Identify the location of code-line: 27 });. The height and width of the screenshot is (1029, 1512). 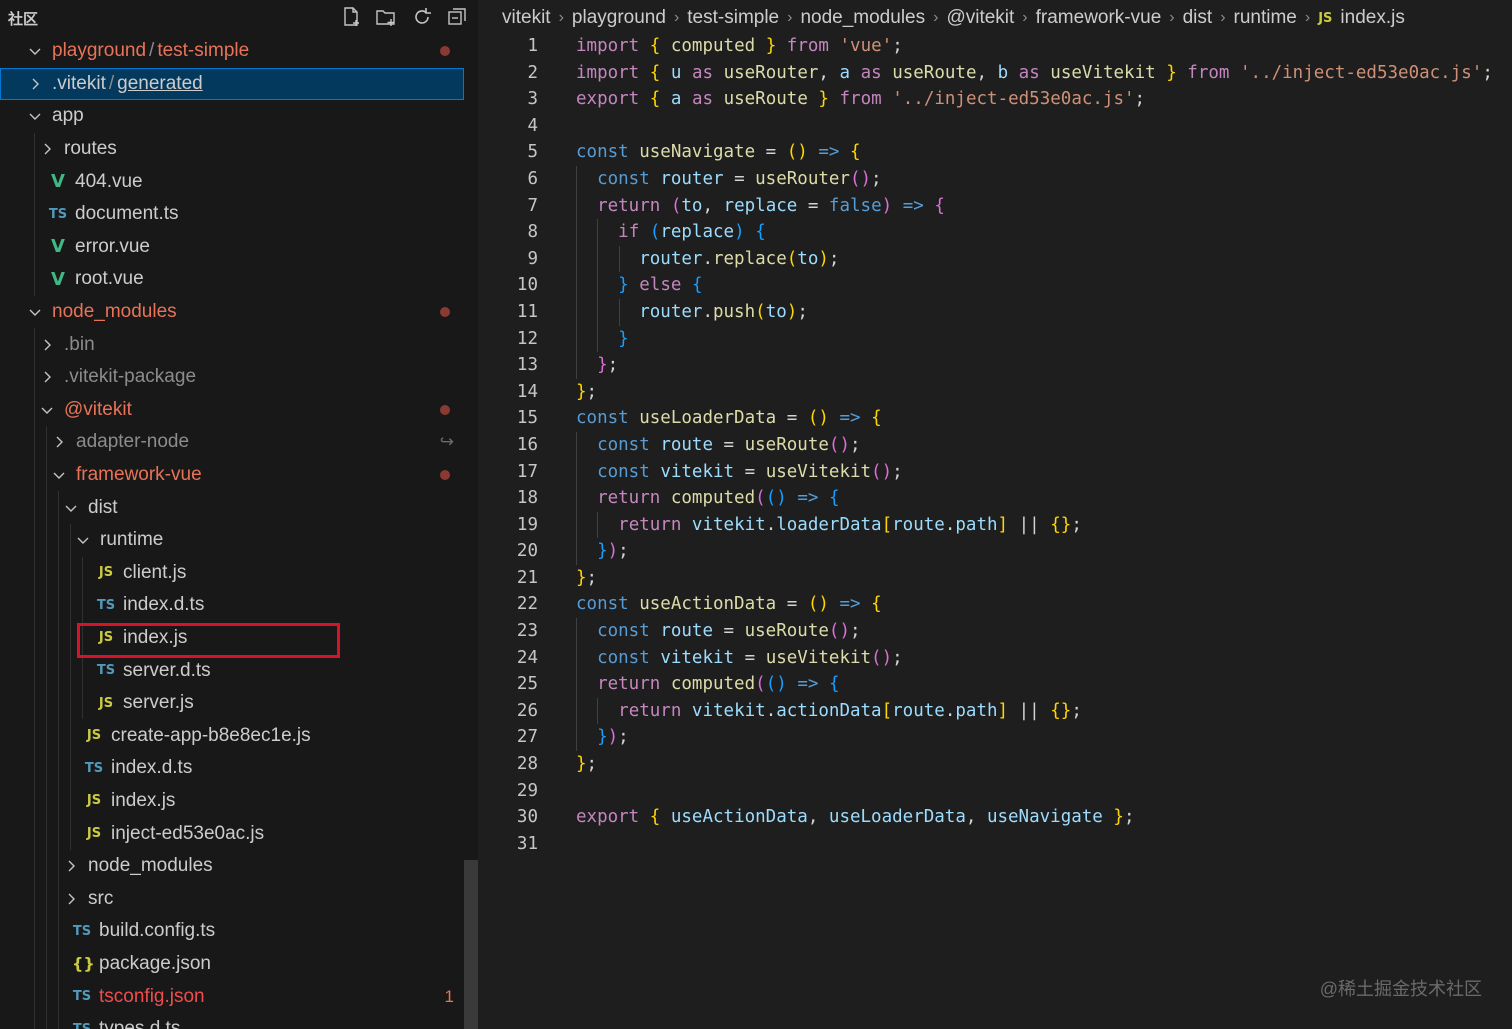
(995, 738).